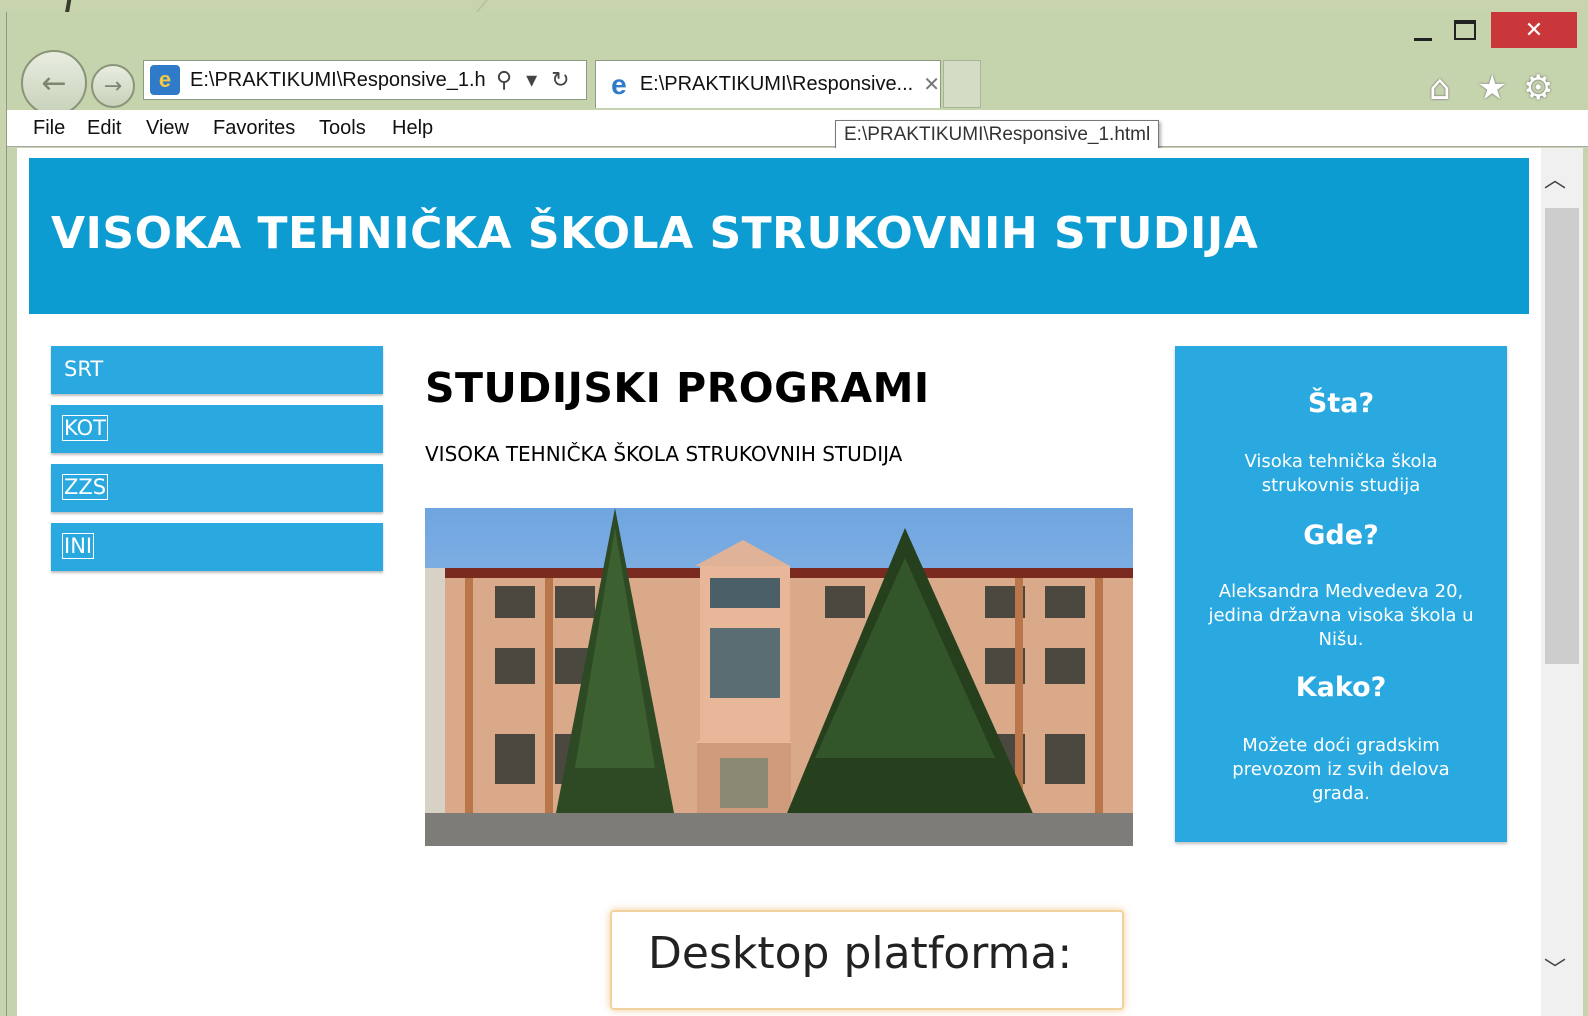 This screenshot has height=1016, width=1588. What do you see at coordinates (931, 84) in the screenshot?
I see `tab-close-icon: ✕` at bounding box center [931, 84].